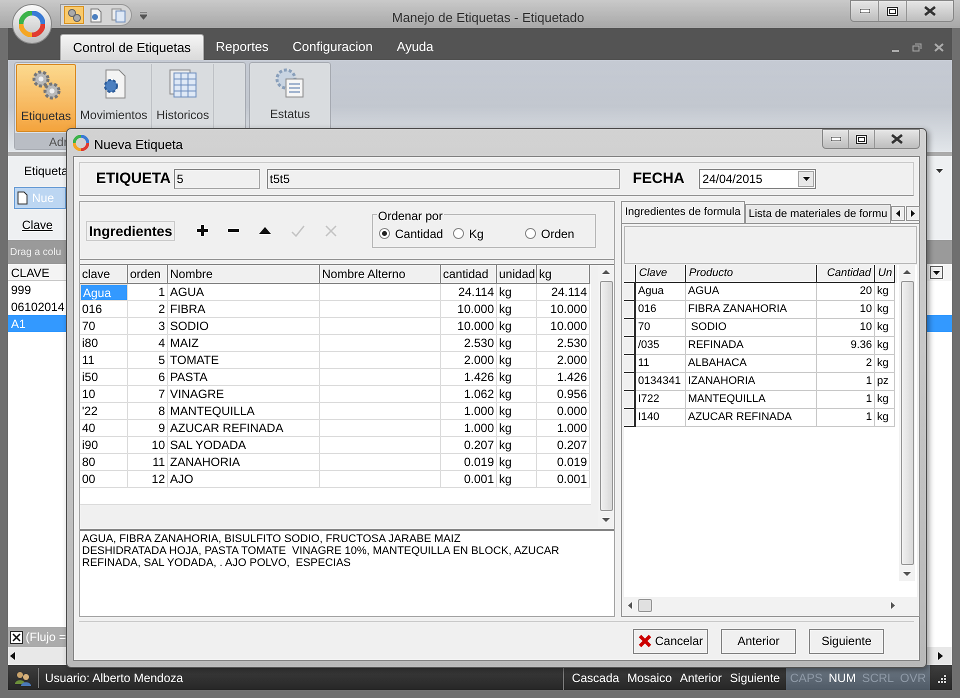  Describe the element at coordinates (661, 364) in the screenshot. I see `table-cell: 11` at that location.